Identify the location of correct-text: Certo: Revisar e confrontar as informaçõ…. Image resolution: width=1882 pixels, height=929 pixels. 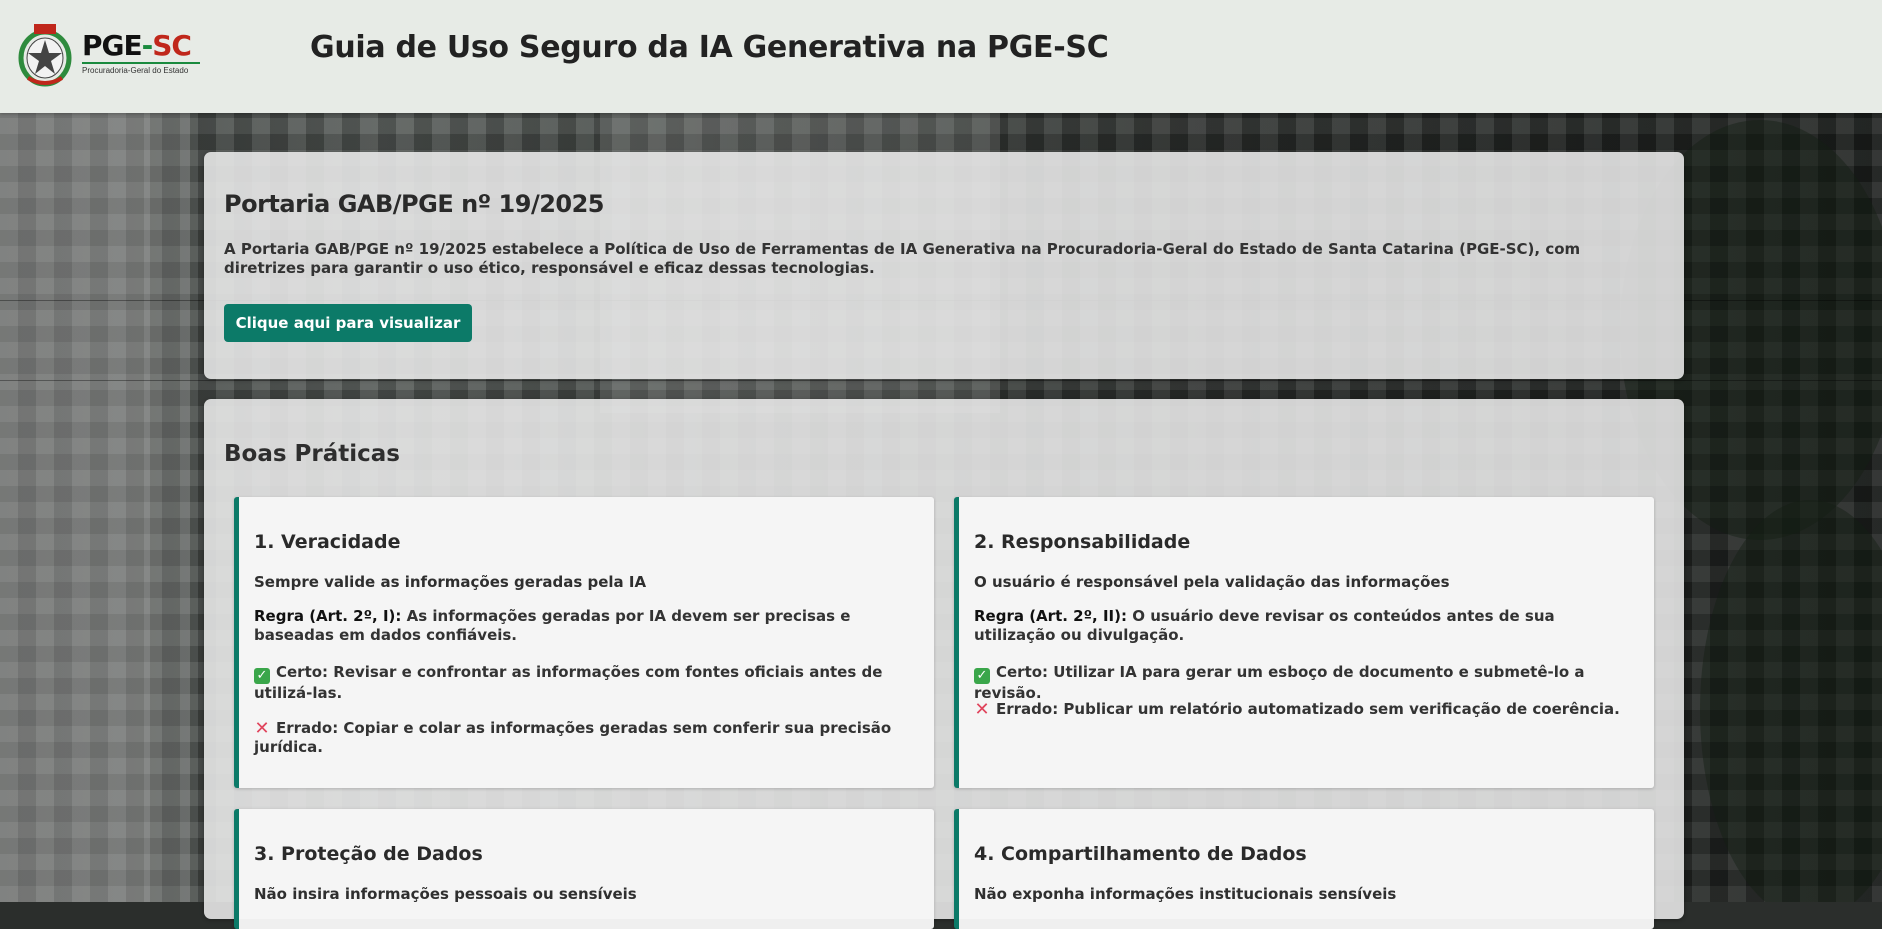
(568, 682).